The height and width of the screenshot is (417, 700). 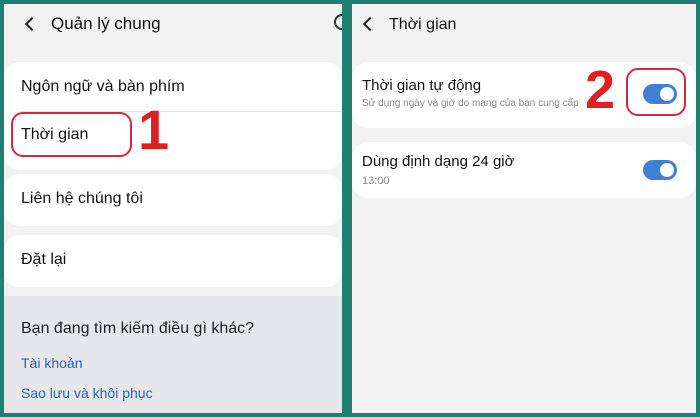 I want to click on 24h-format-title: Dùng định dạng 24 giờ, so click(x=438, y=161).